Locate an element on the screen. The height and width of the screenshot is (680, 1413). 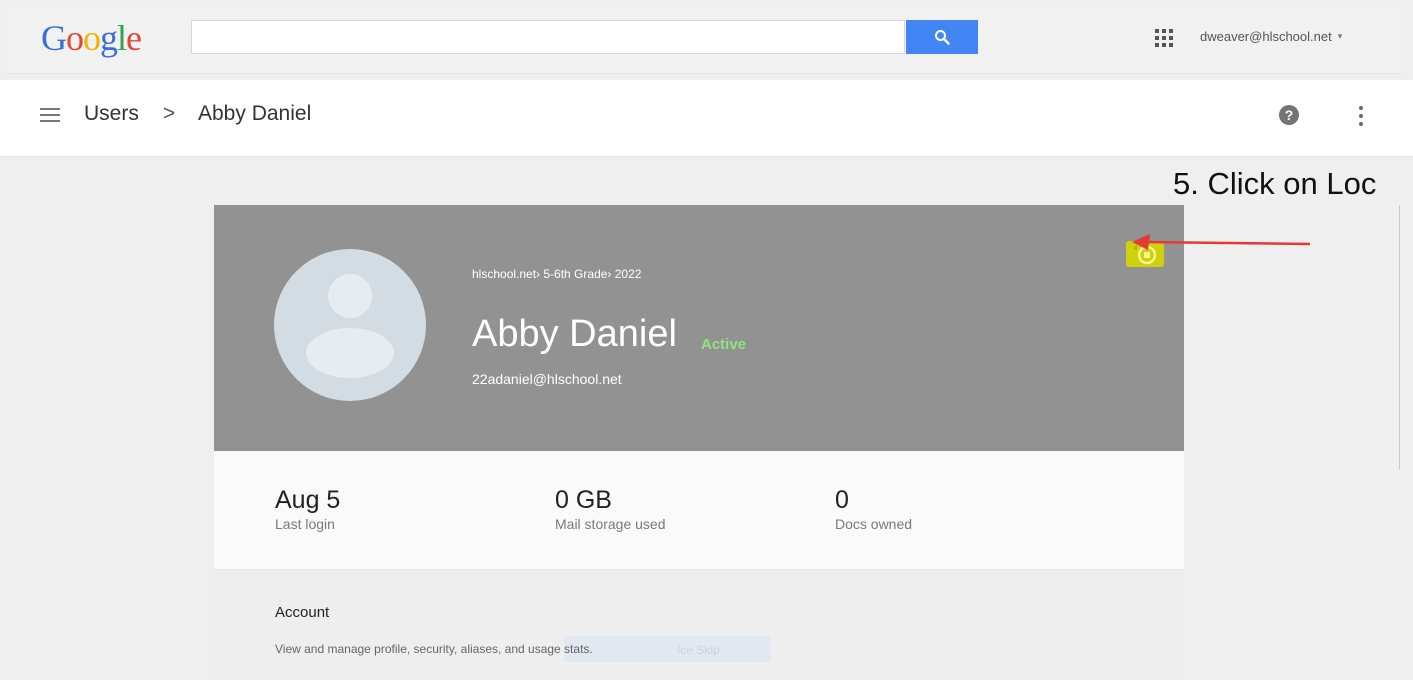
google-logo: Google is located at coordinates (91, 38).